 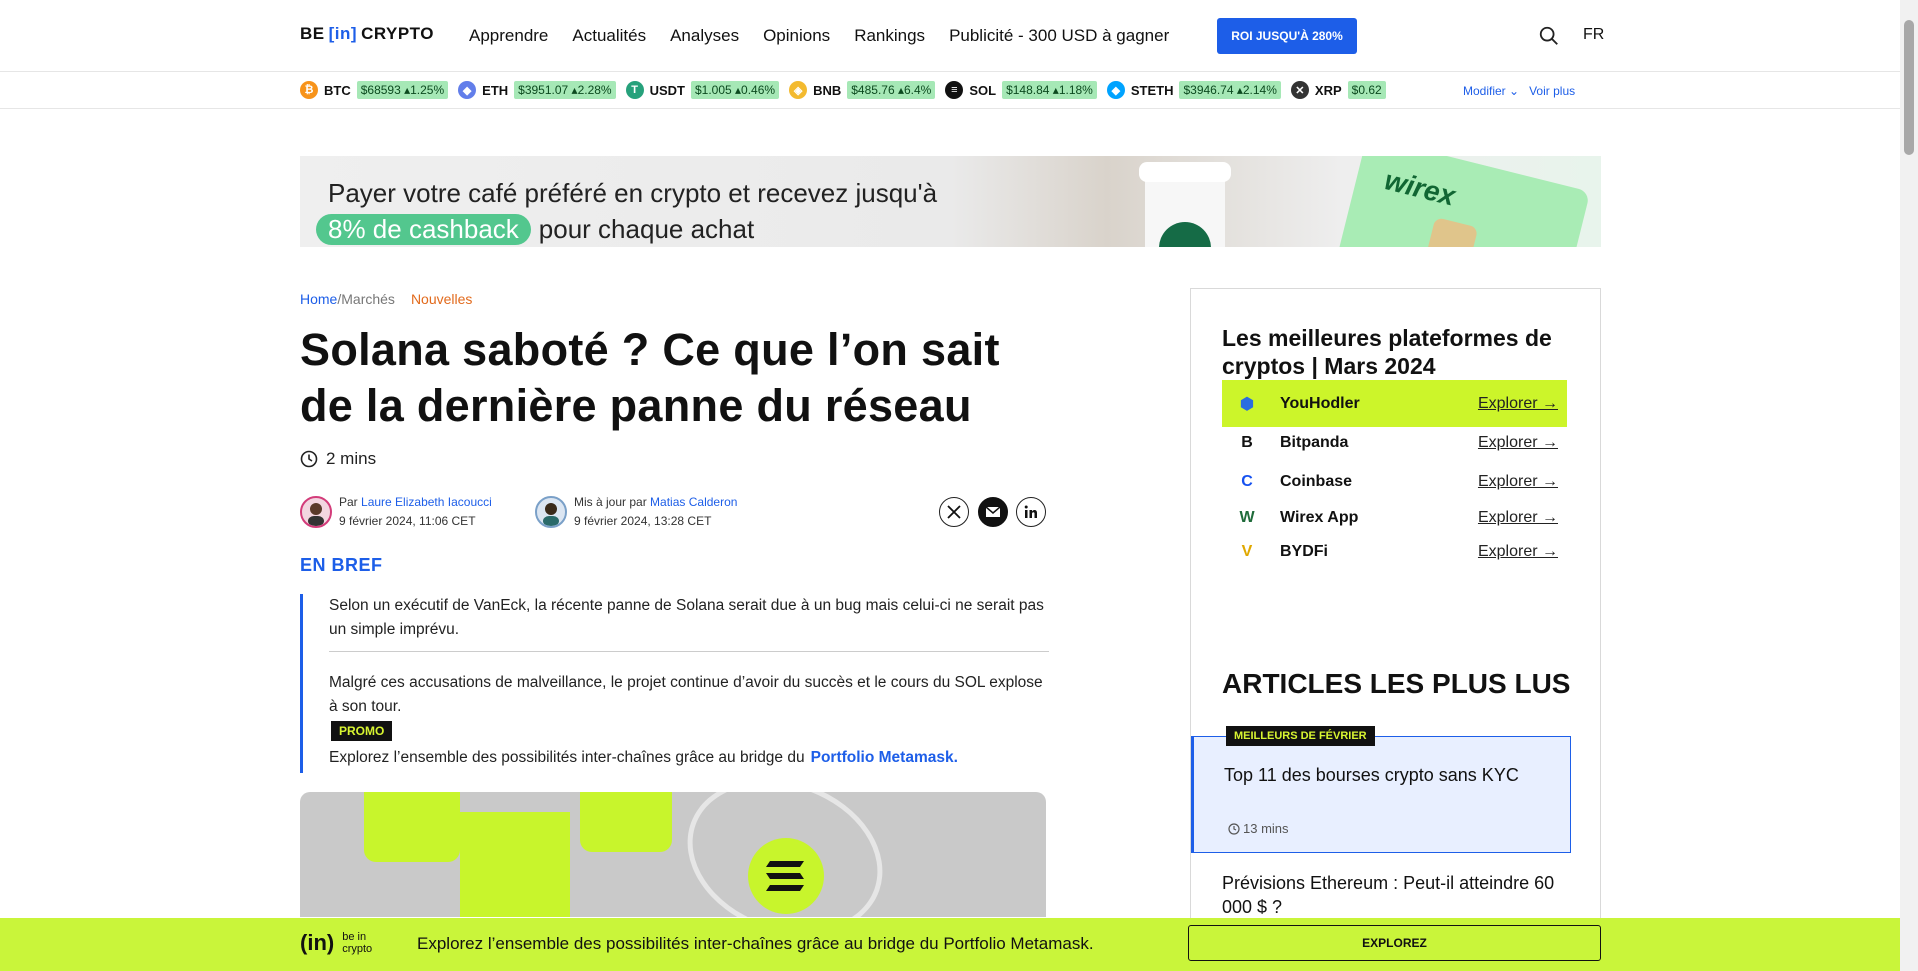 I want to click on platform-name: Wirex App, so click(x=1319, y=517).